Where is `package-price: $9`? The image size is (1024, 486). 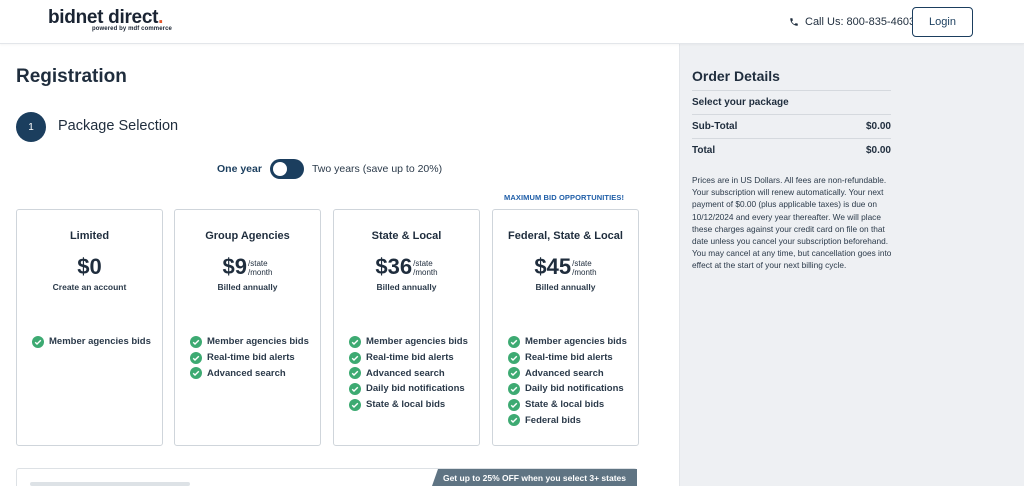
package-price: $9 is located at coordinates (234, 266).